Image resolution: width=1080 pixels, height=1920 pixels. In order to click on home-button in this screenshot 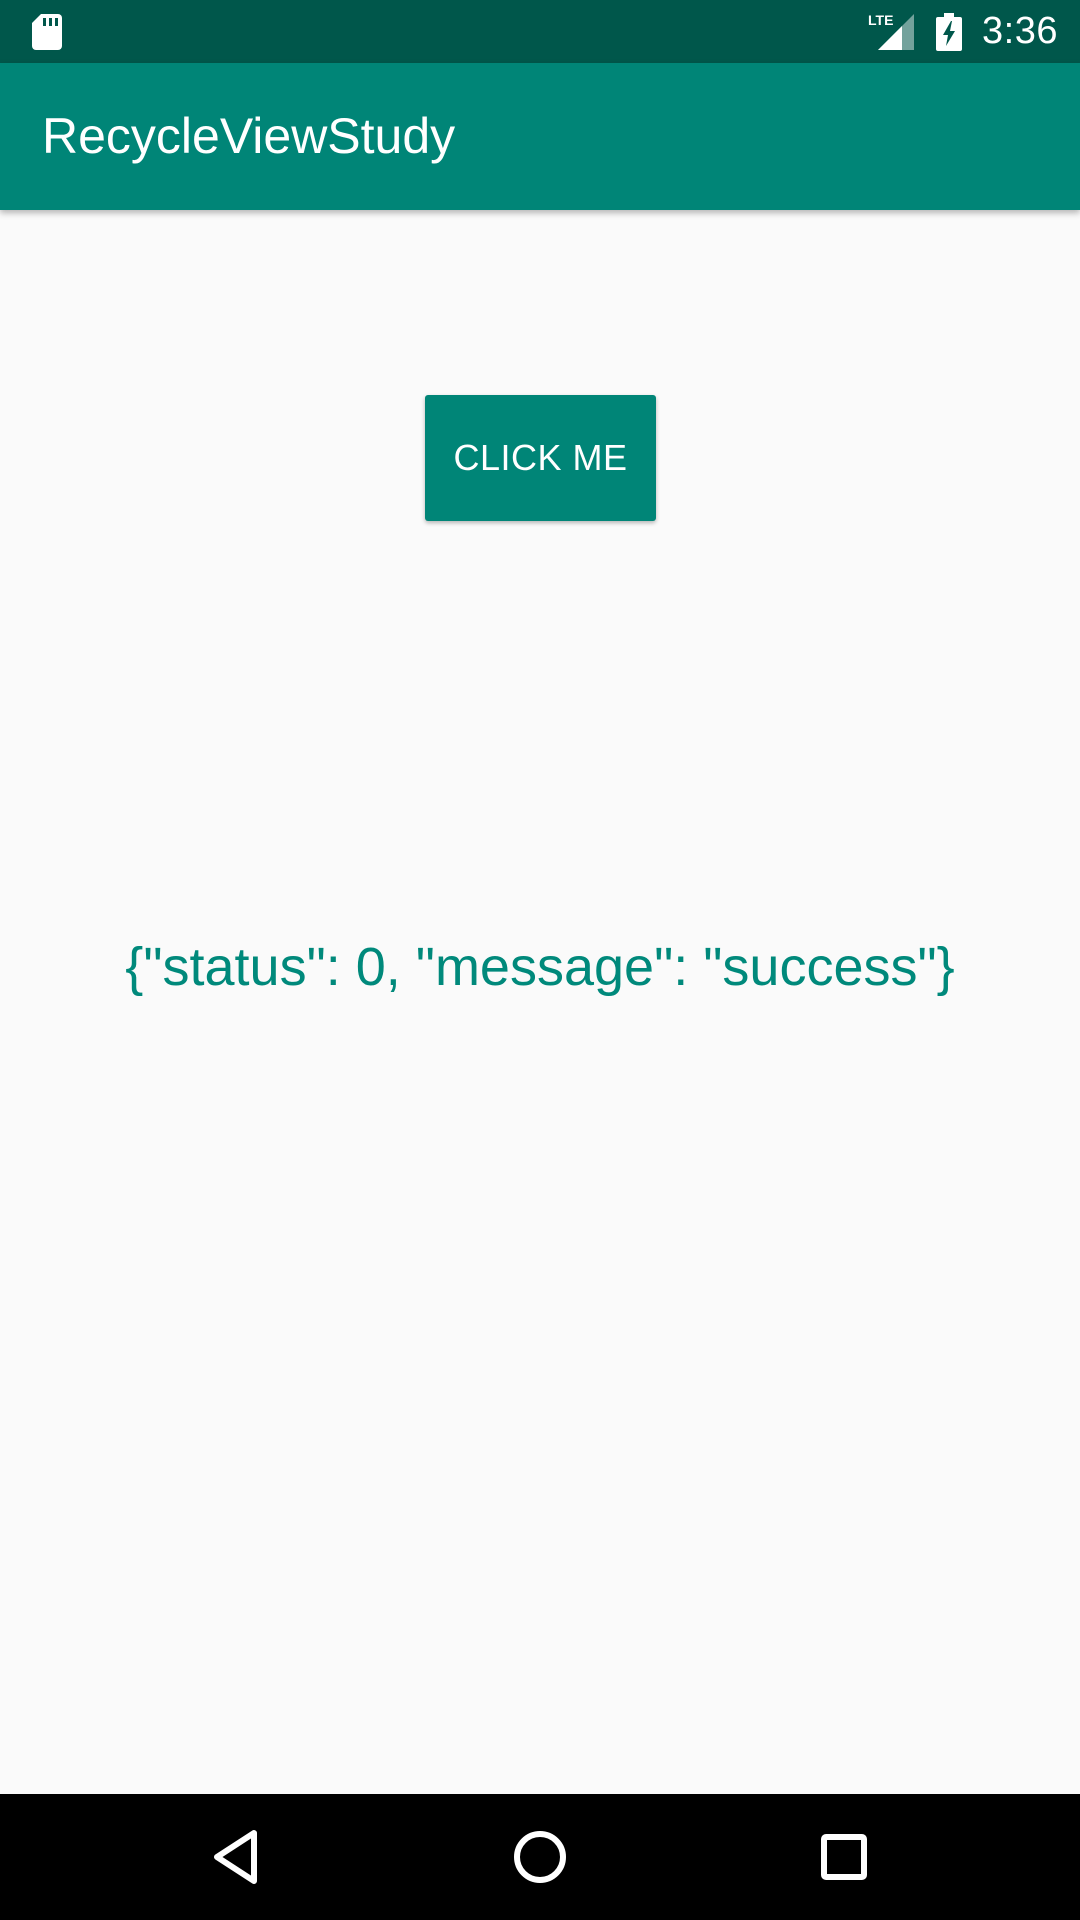, I will do `click(540, 1857)`.